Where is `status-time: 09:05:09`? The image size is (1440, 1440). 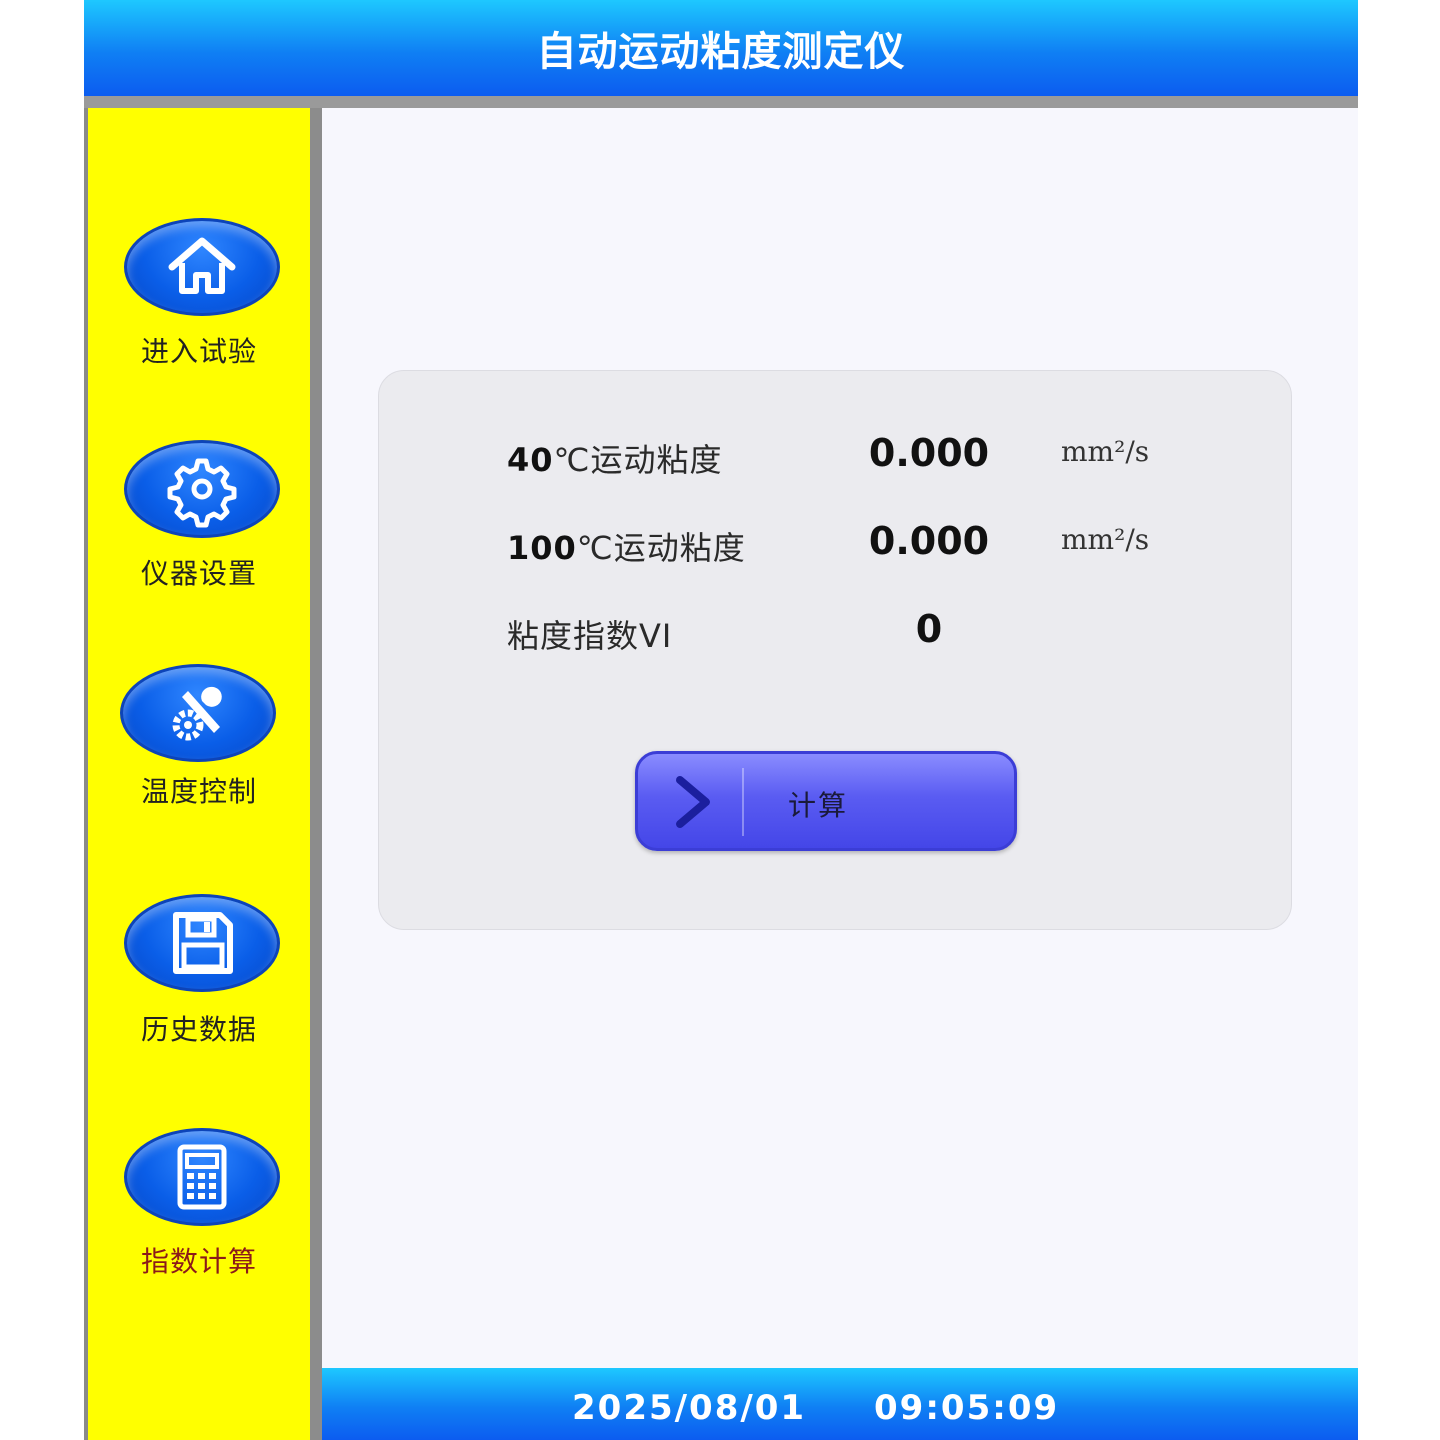
status-time: 09:05:09 is located at coordinates (967, 1408).